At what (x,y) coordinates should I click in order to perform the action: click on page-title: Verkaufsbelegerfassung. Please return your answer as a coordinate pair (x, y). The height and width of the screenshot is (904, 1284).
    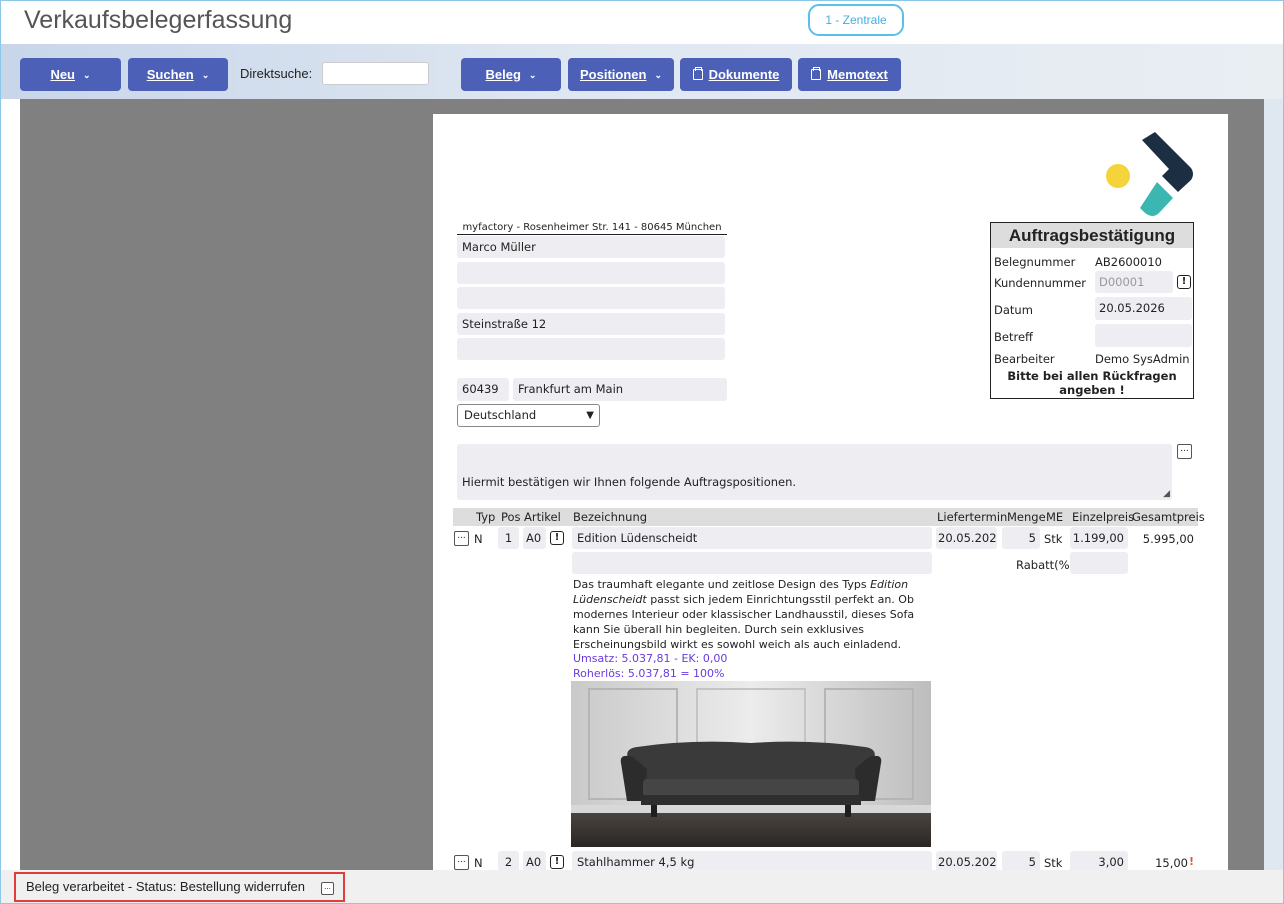
    Looking at the image, I should click on (158, 20).